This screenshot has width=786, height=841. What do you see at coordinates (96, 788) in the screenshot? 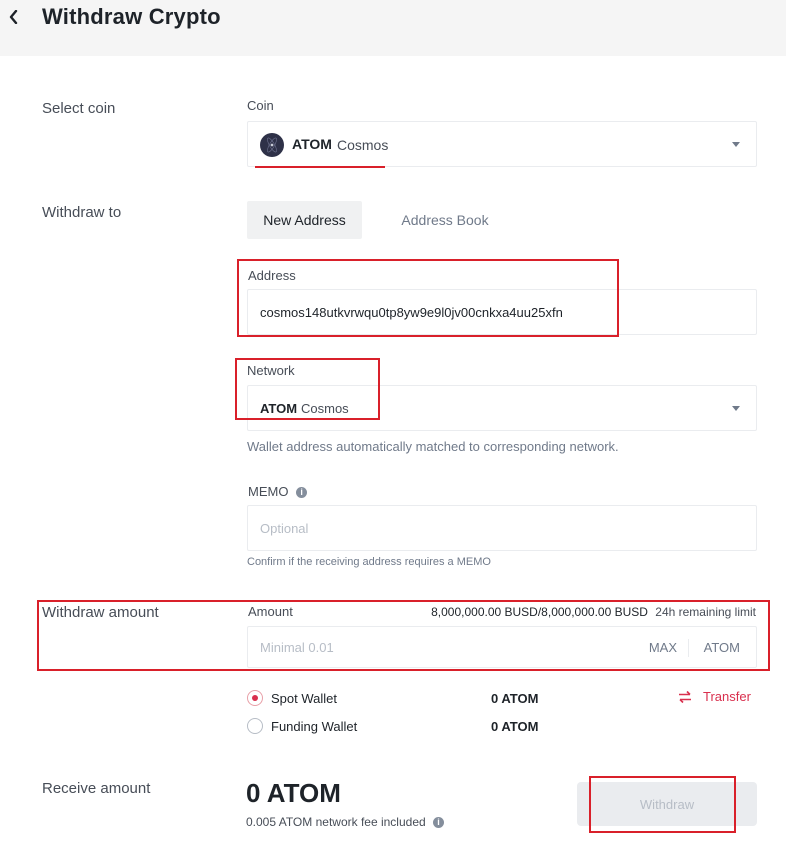
I see `receive-amount-section-label: Receive amount` at bounding box center [96, 788].